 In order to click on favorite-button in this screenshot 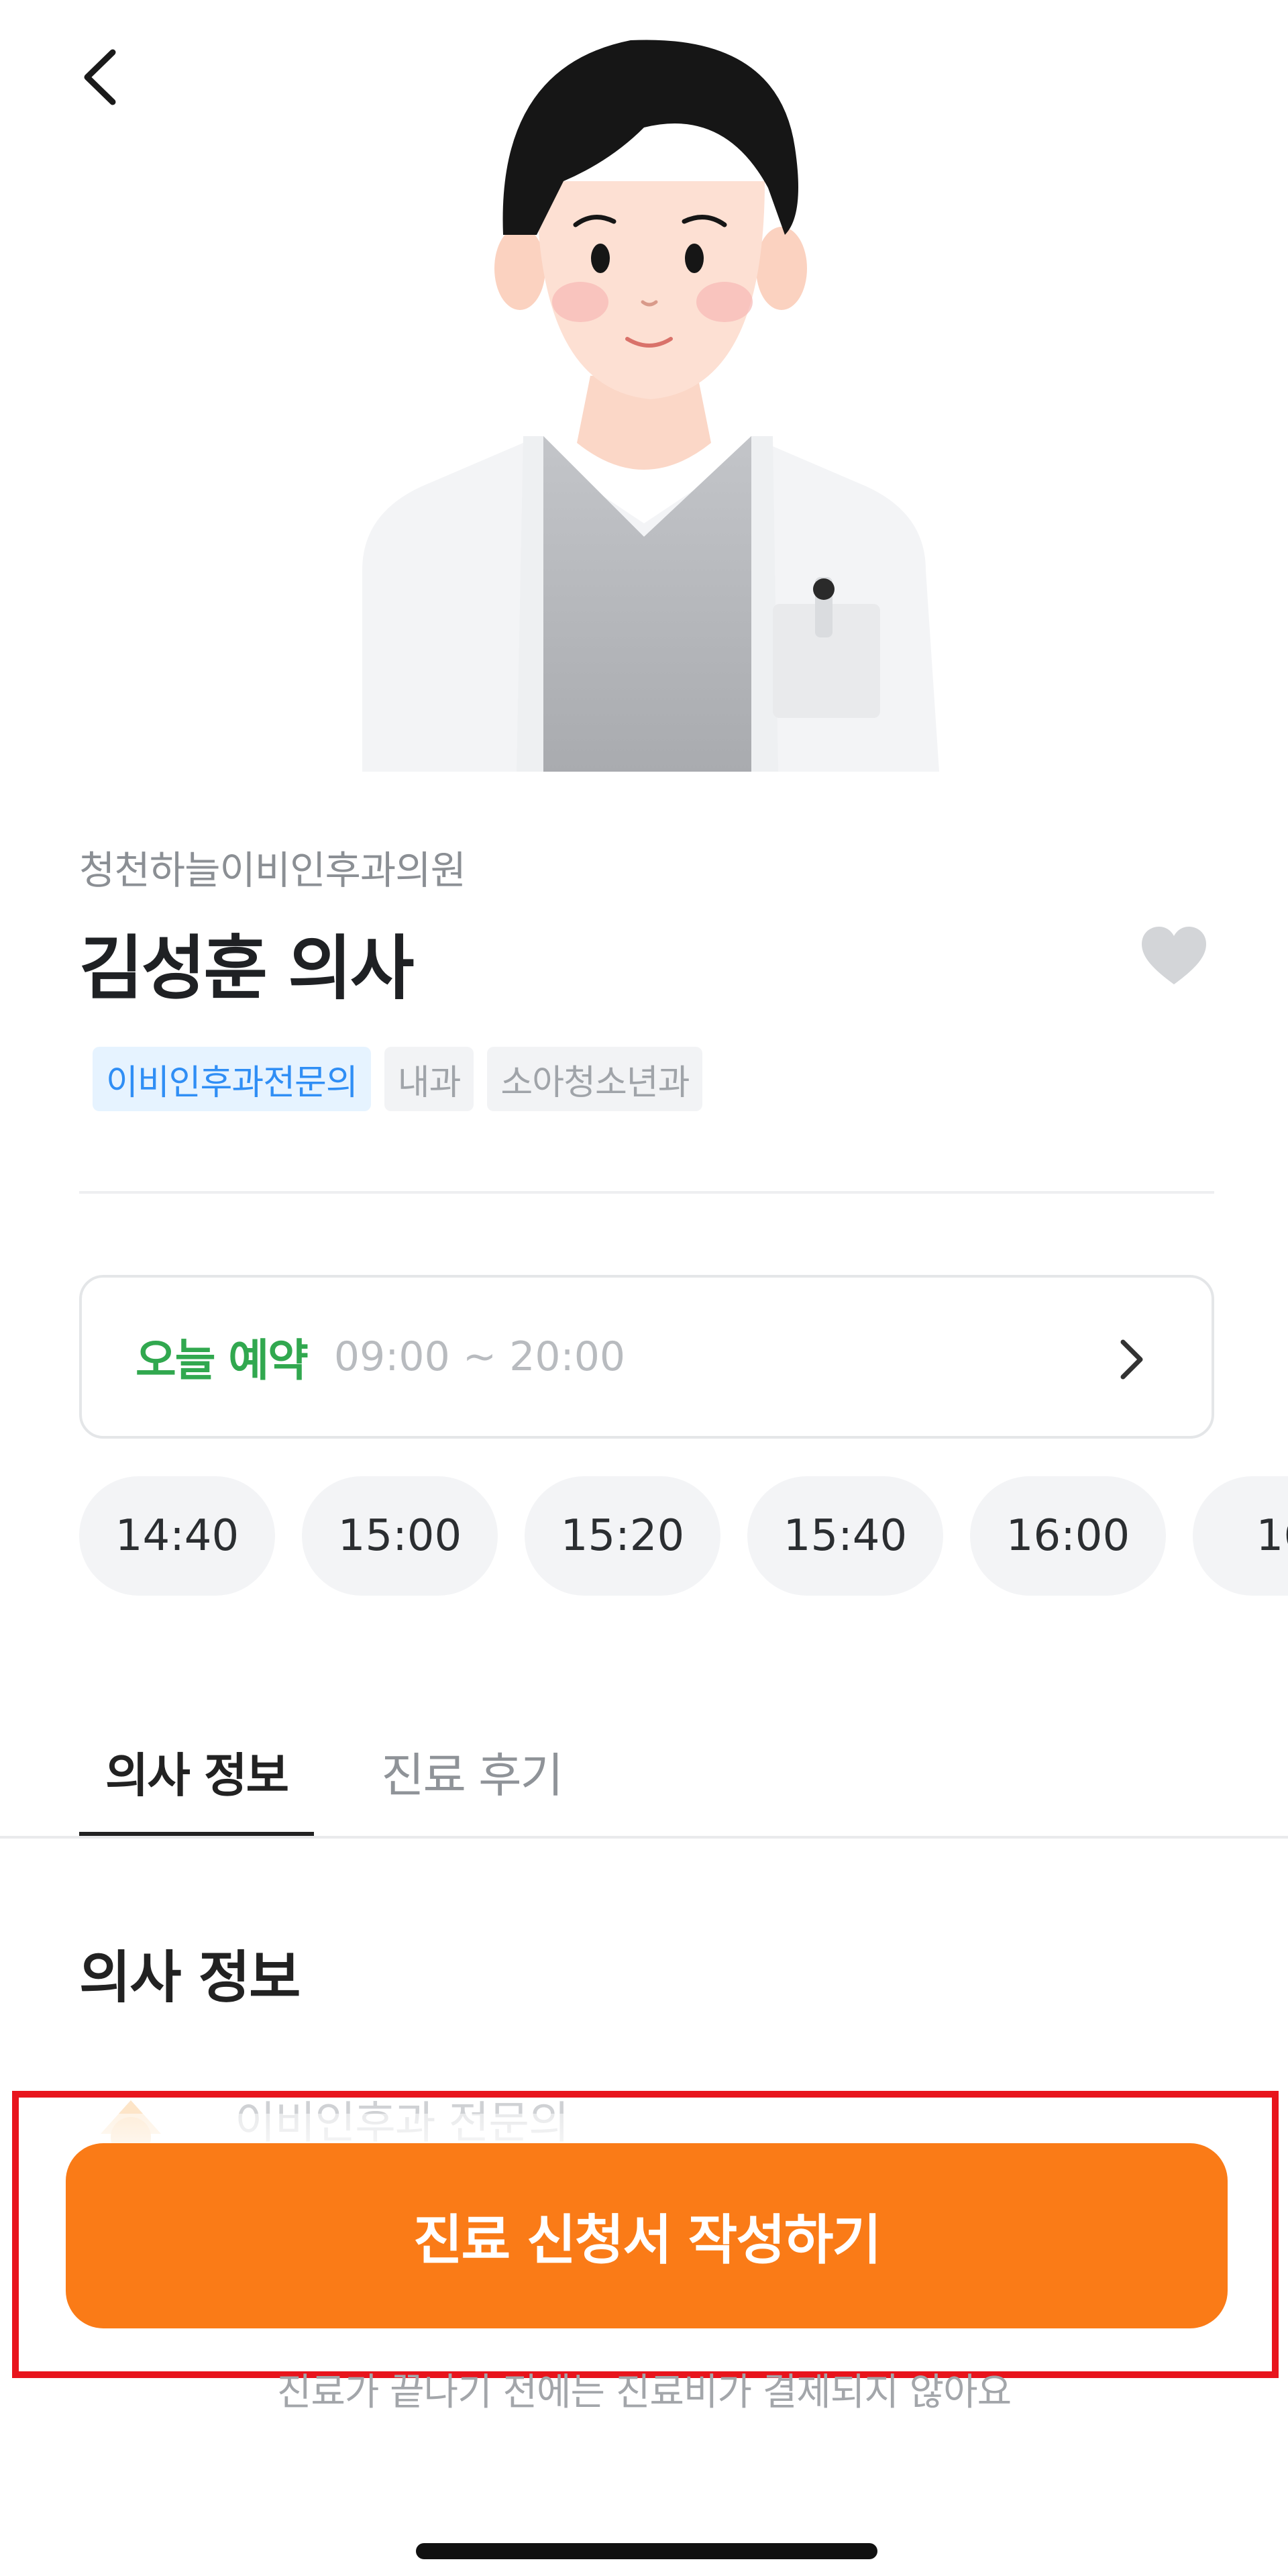, I will do `click(1174, 956)`.